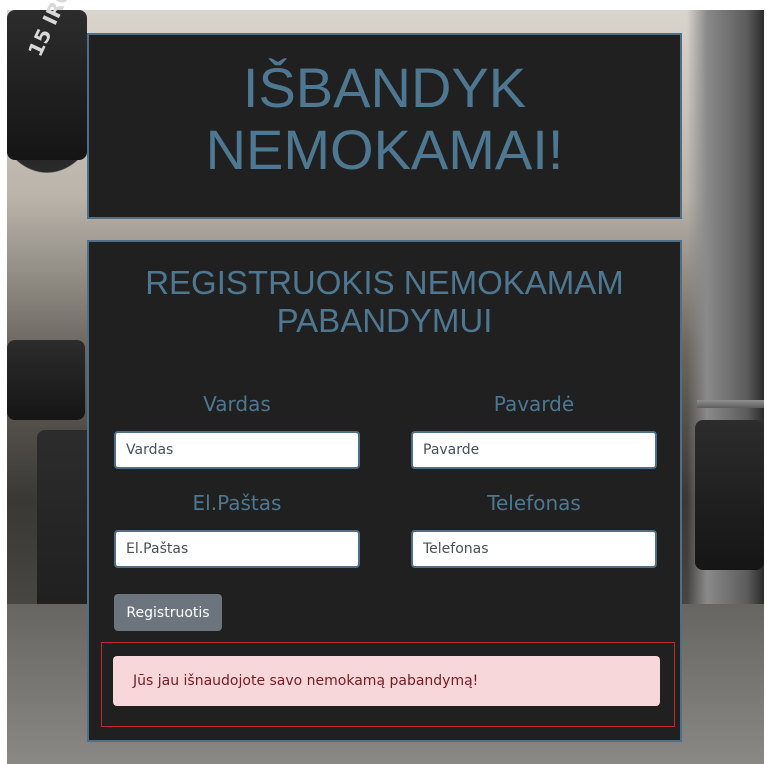 This screenshot has height=764, width=767. What do you see at coordinates (46, 380) in the screenshot?
I see `equipment-shape` at bounding box center [46, 380].